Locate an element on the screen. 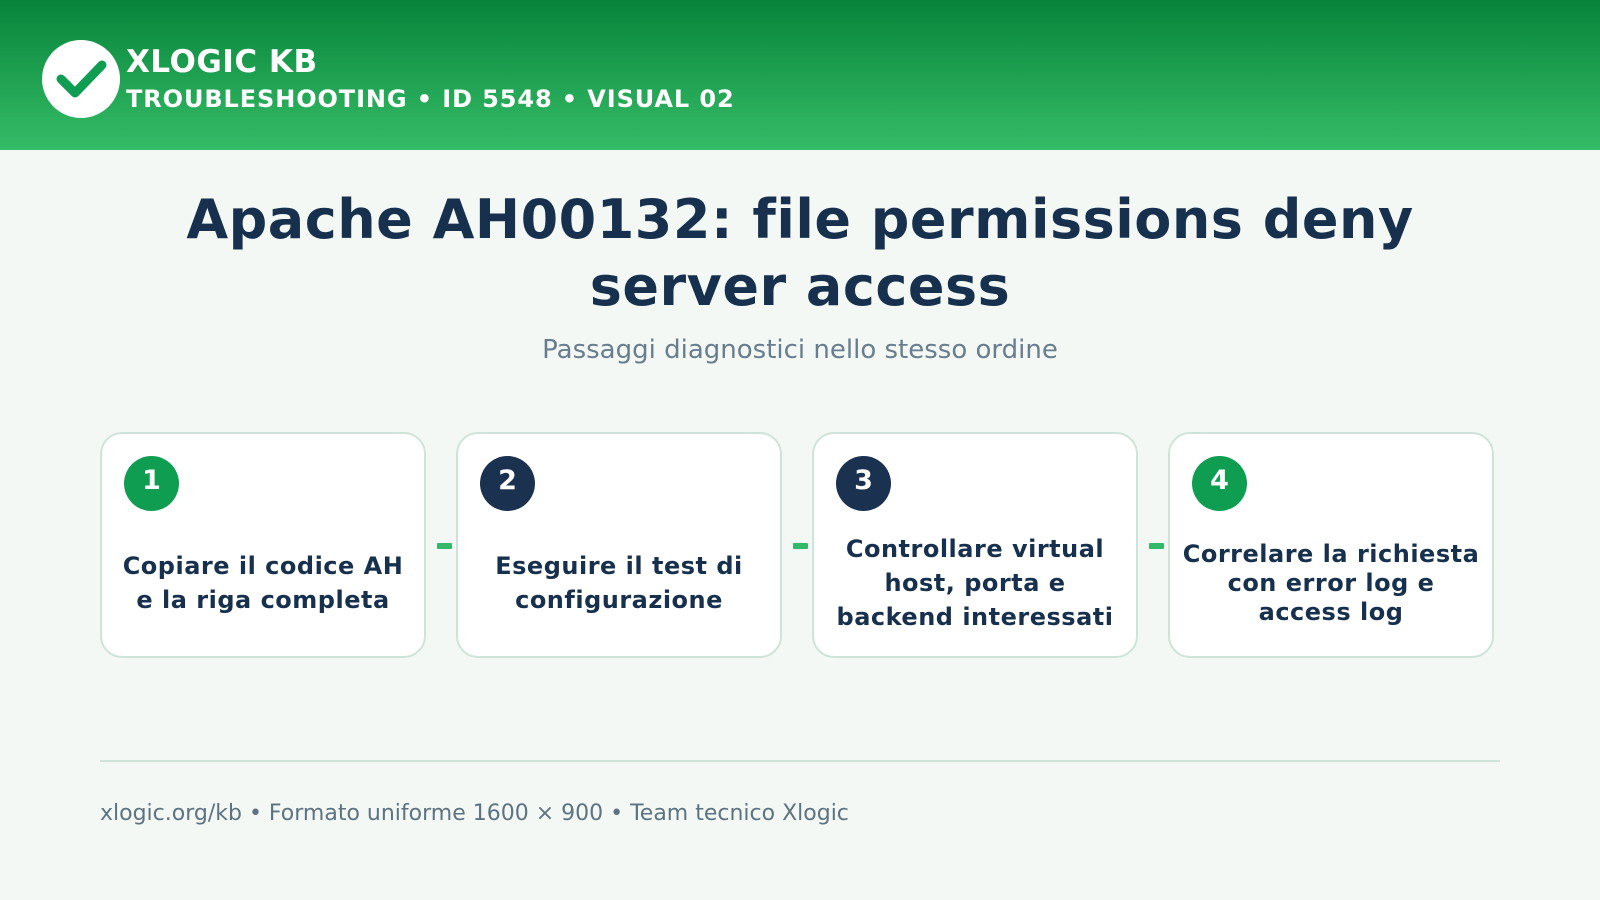  step-card-2: 2 Eseguire il test di configurazione is located at coordinates (619, 545).